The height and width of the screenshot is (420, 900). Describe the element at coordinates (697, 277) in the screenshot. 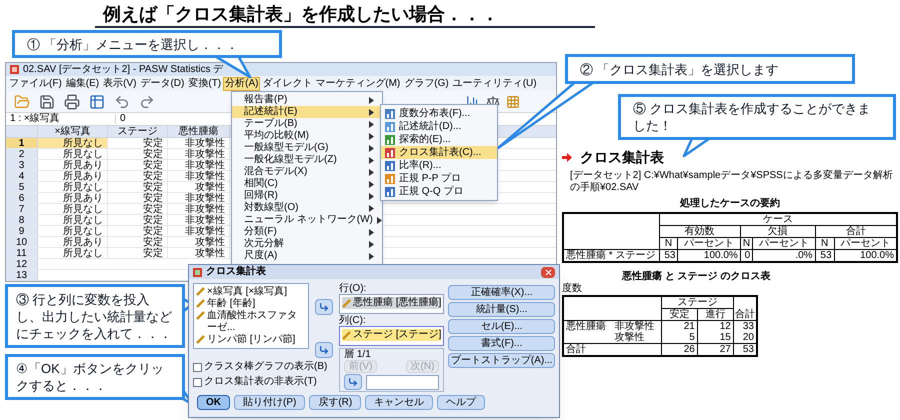

I see `table-title: 悪性腫瘍 と ステージ のクロス表` at that location.